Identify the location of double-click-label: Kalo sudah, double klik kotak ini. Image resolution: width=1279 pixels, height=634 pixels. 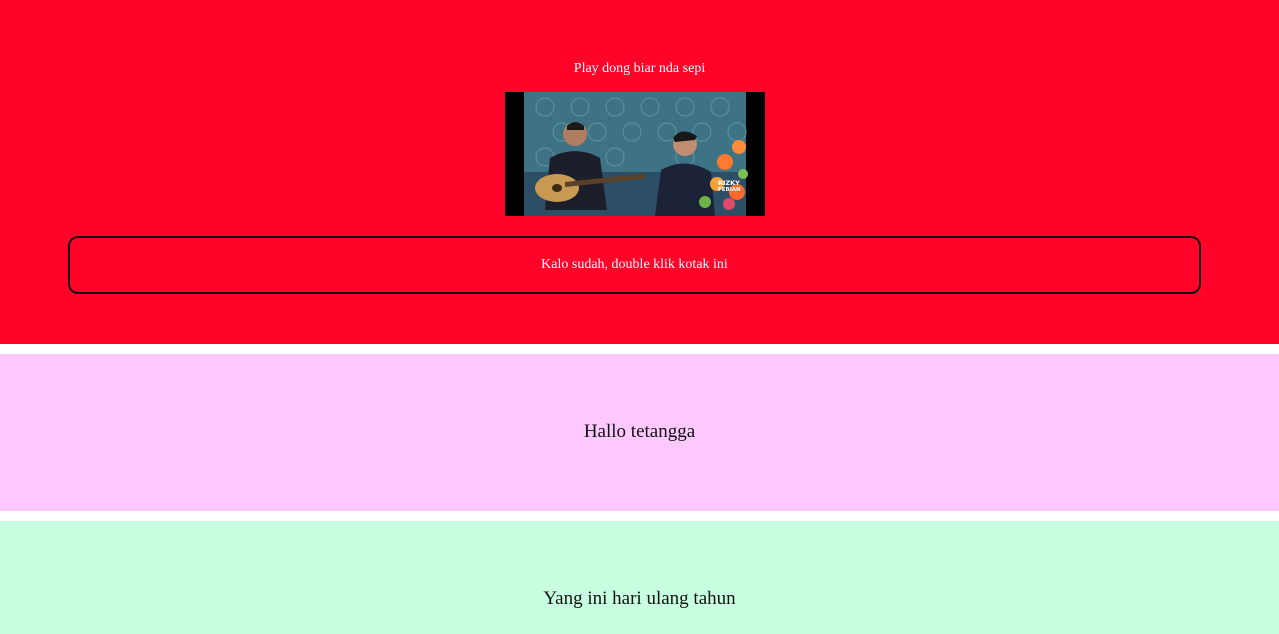
(634, 264).